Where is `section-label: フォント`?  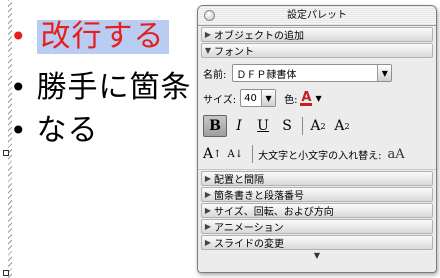 section-label: フォント is located at coordinates (234, 52).